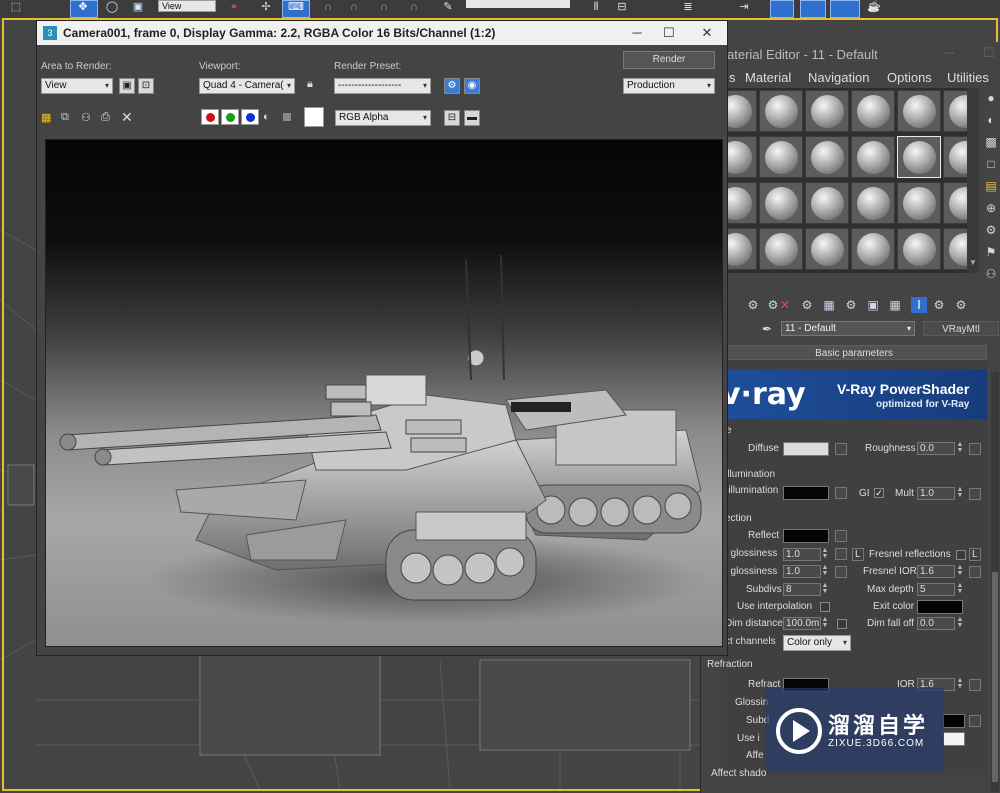 The height and width of the screenshot is (793, 1000). I want to click on roughness-map-button, so click(975, 449).